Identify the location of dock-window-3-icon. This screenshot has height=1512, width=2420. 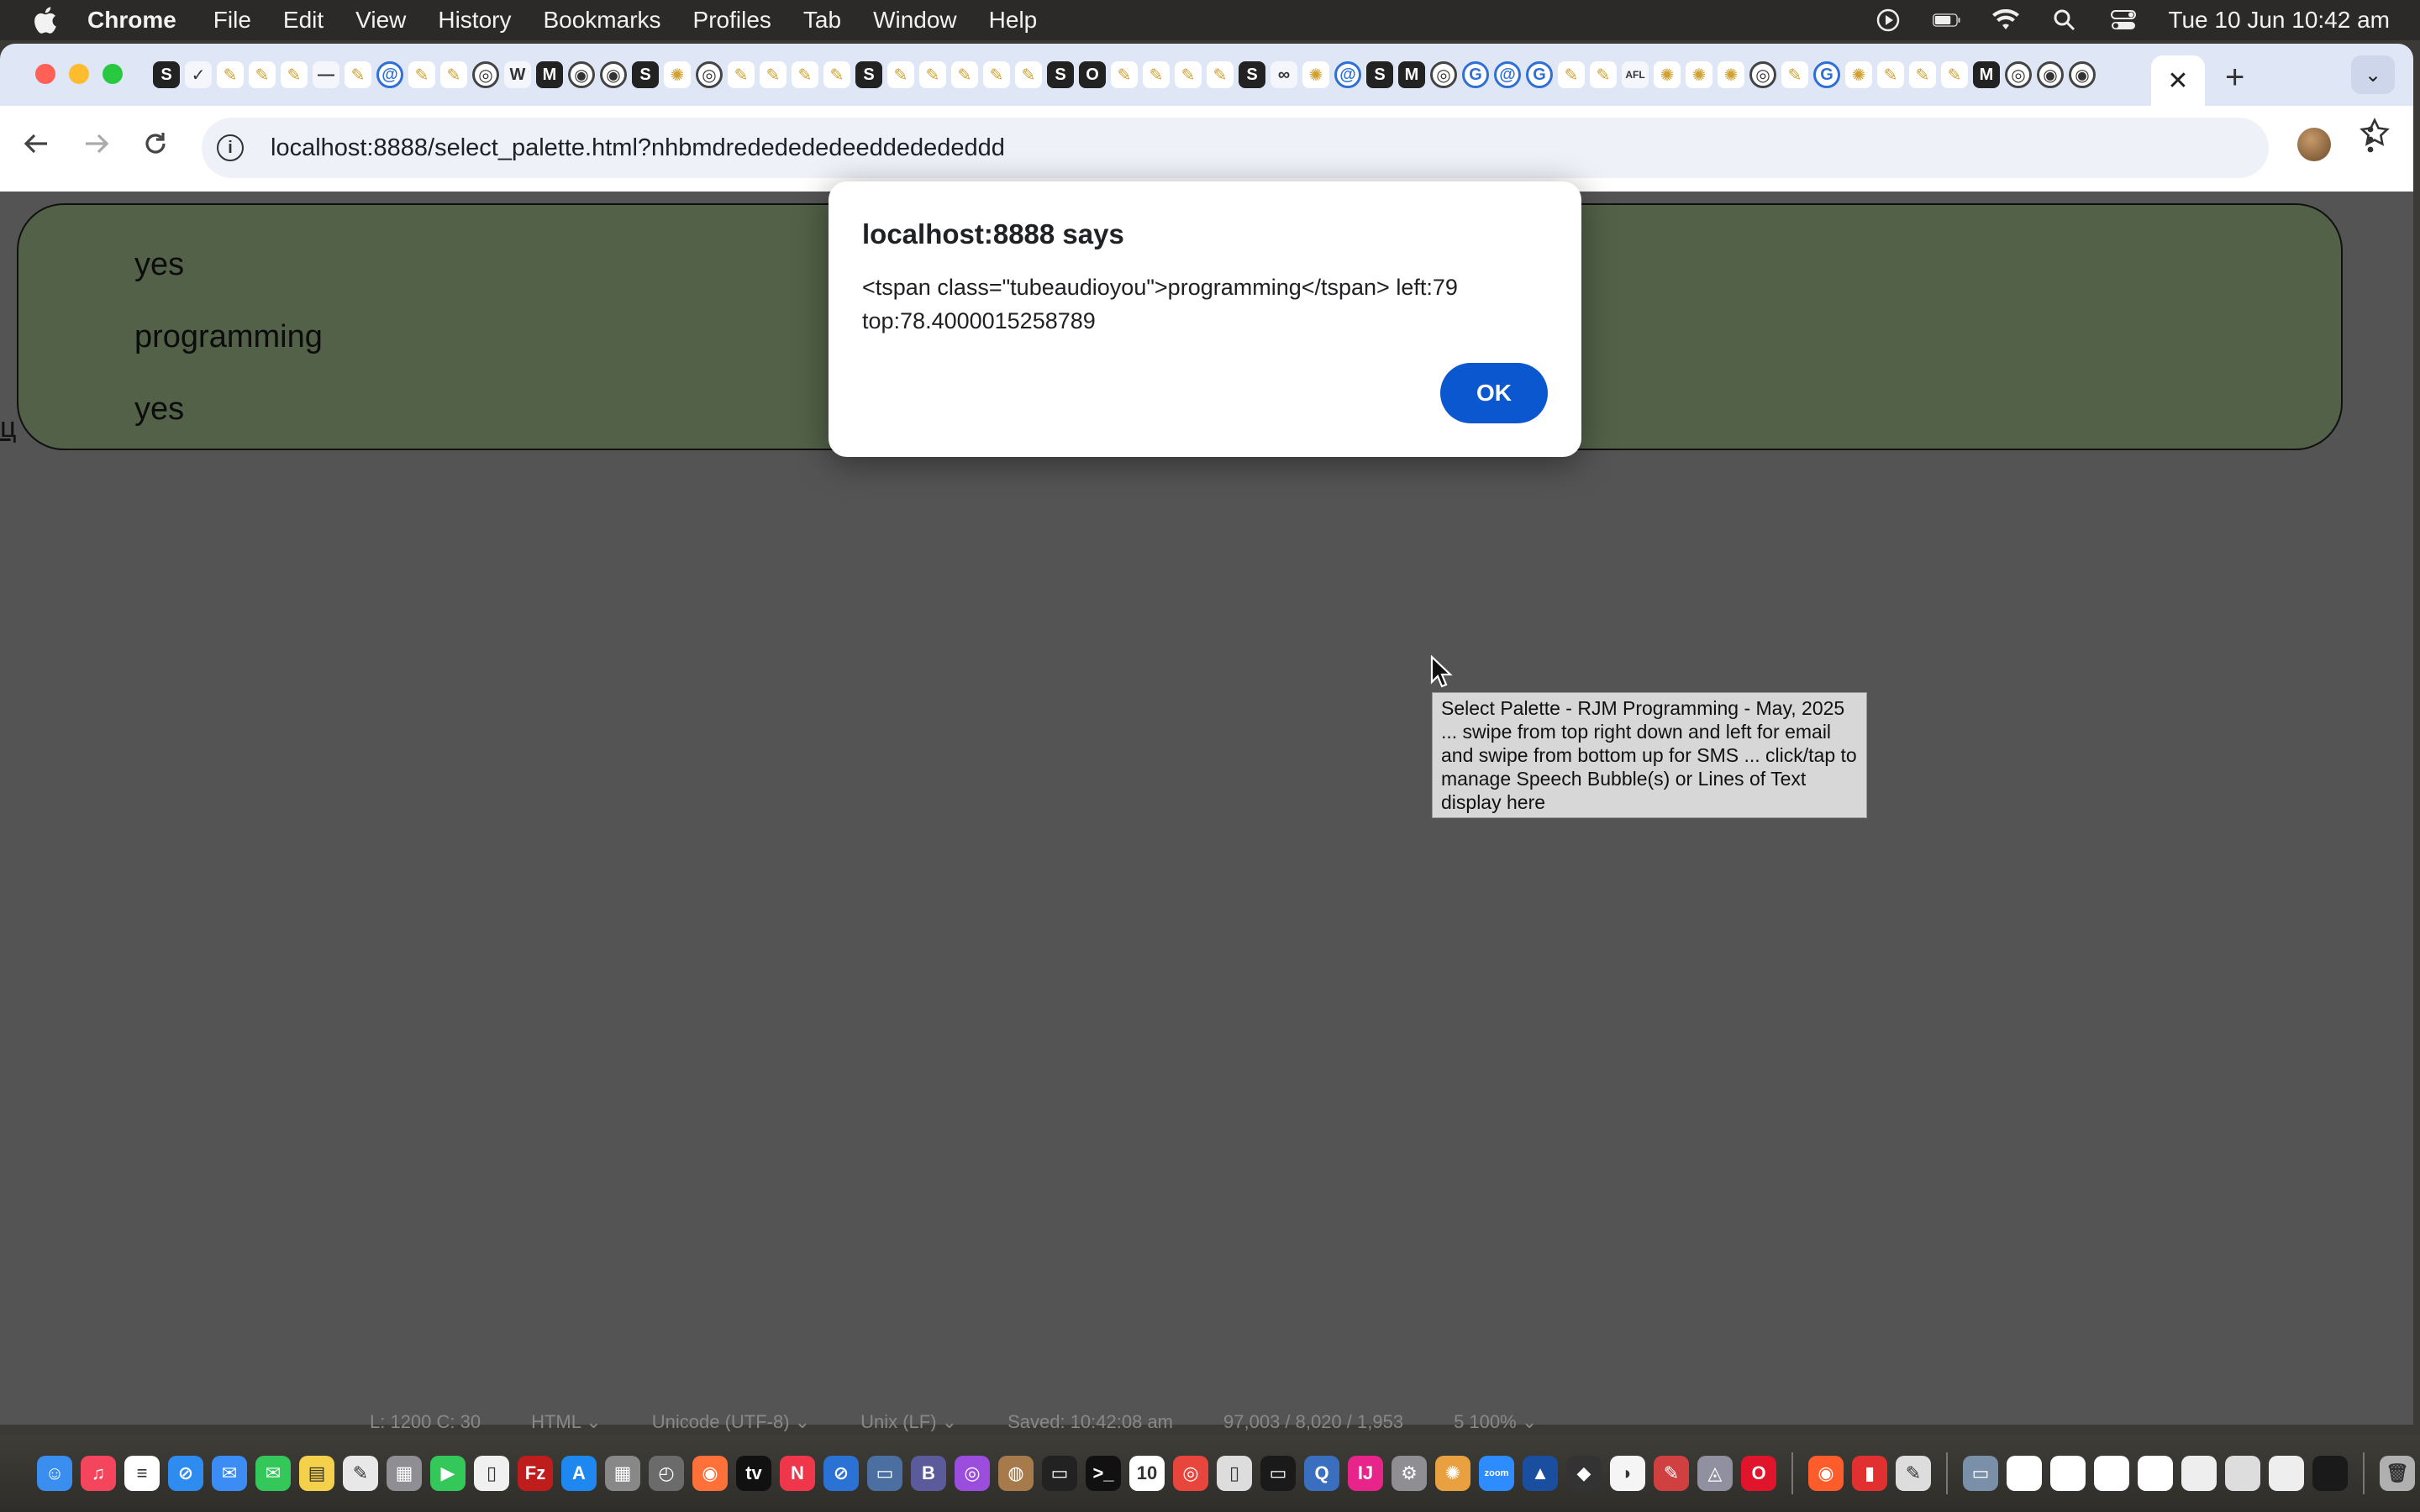
(2111, 1473).